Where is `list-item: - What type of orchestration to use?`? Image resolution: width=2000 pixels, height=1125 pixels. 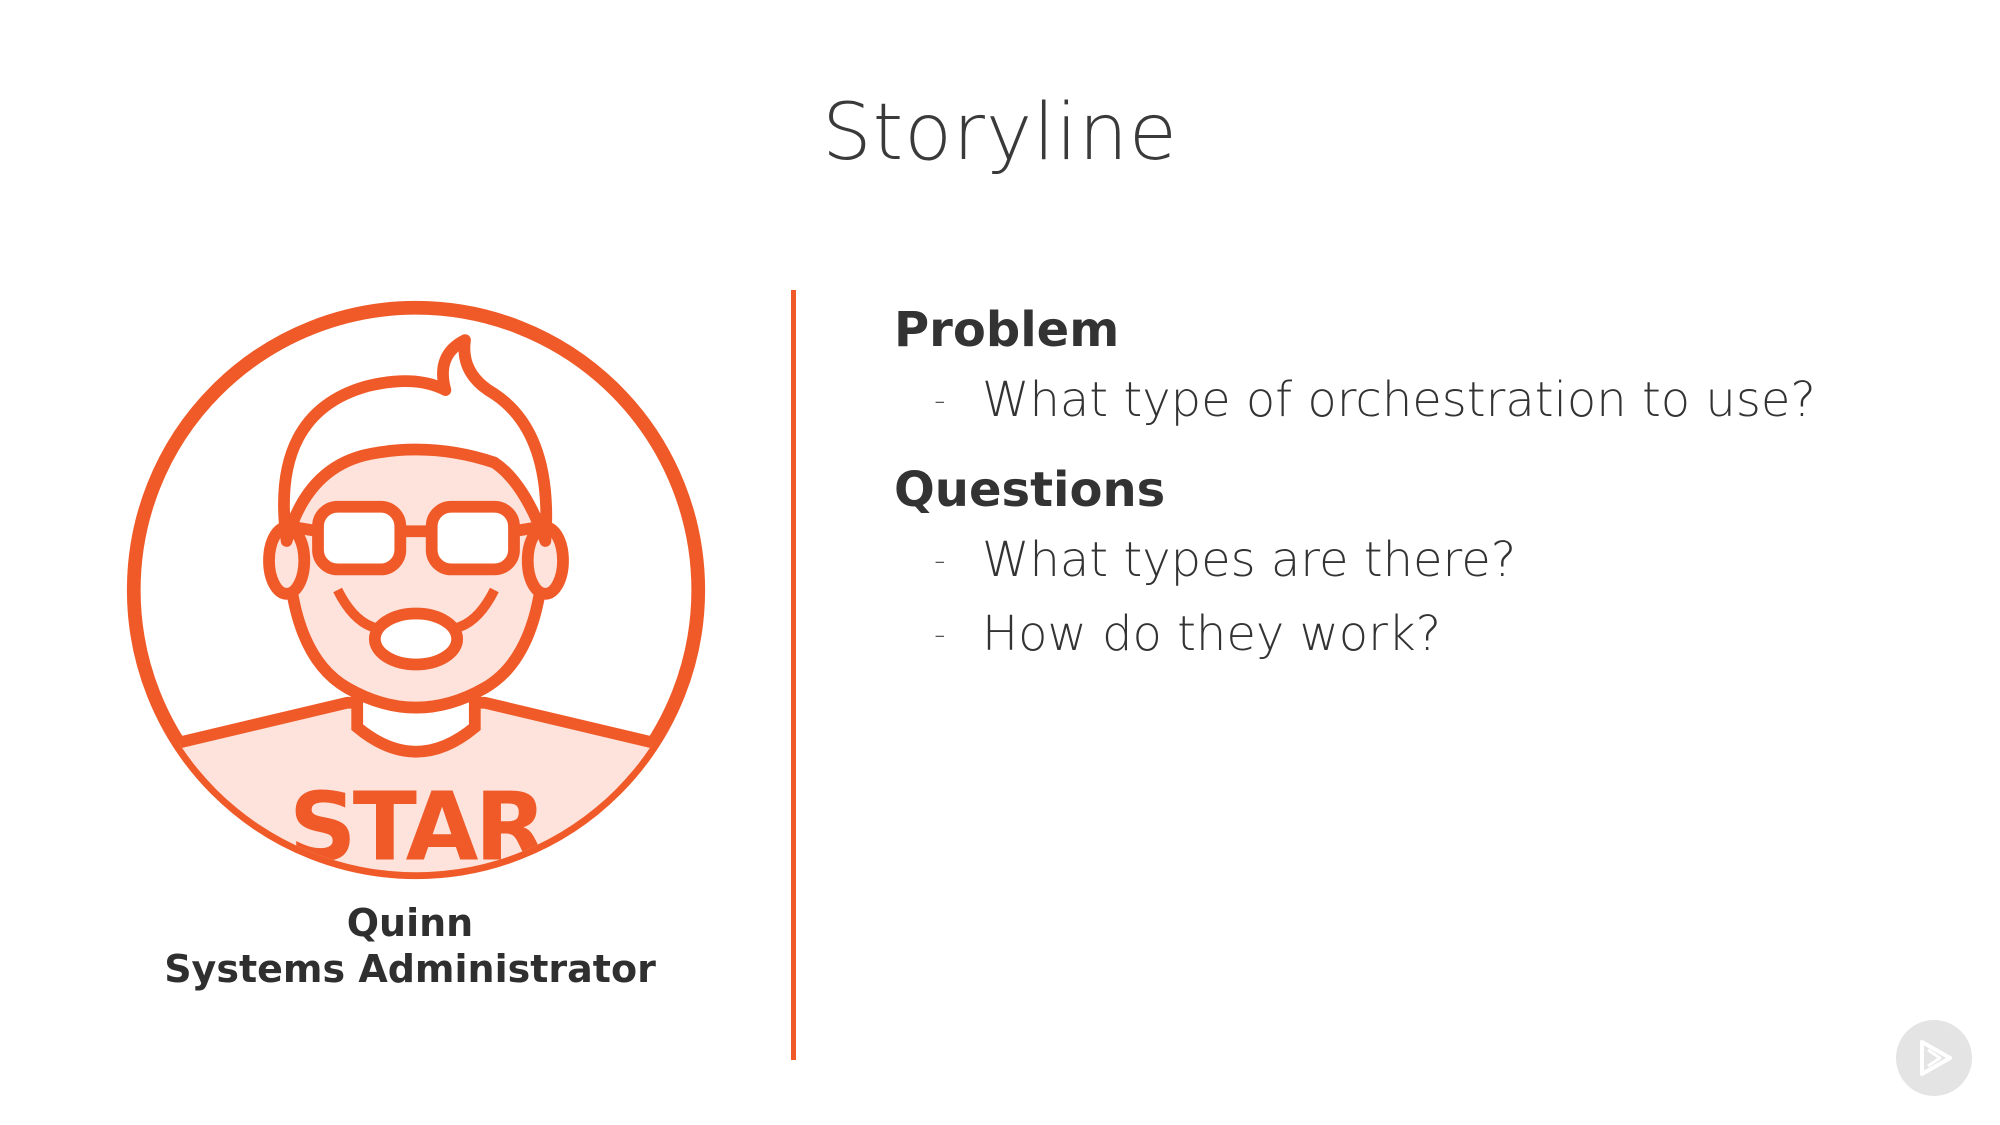
list-item: - What type of orchestration to use? is located at coordinates (1369, 400).